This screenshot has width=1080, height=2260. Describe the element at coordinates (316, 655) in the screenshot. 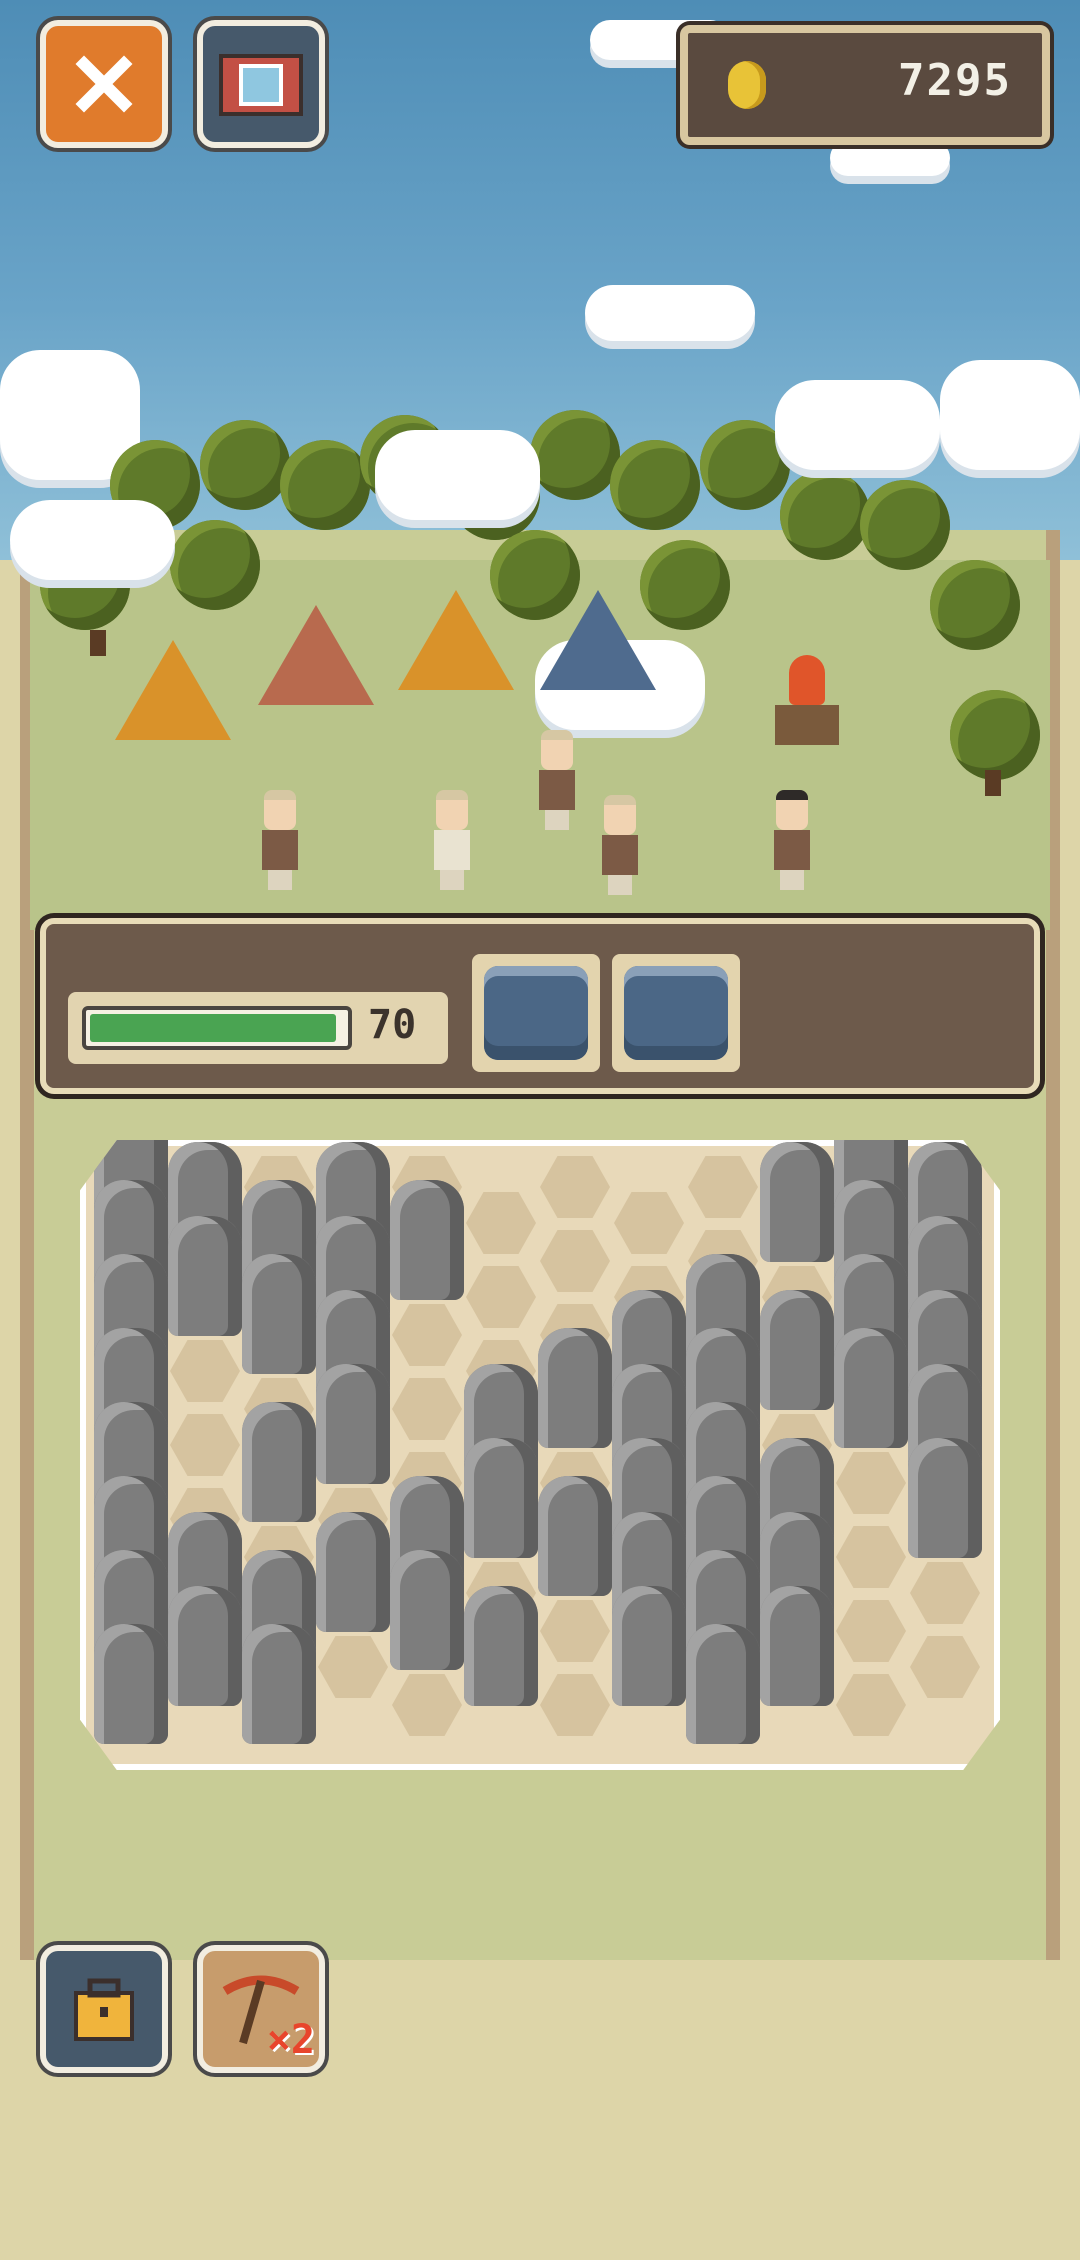

I see `tent-brown` at that location.